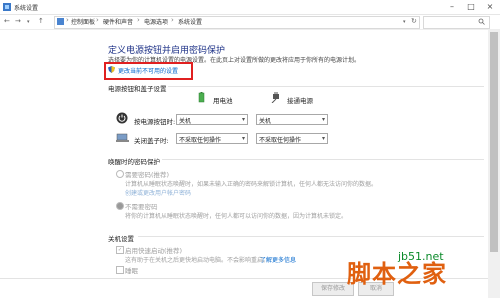  What do you see at coordinates (292, 119) in the screenshot?
I see `power-button-plugged-select: 关机 ▾` at bounding box center [292, 119].